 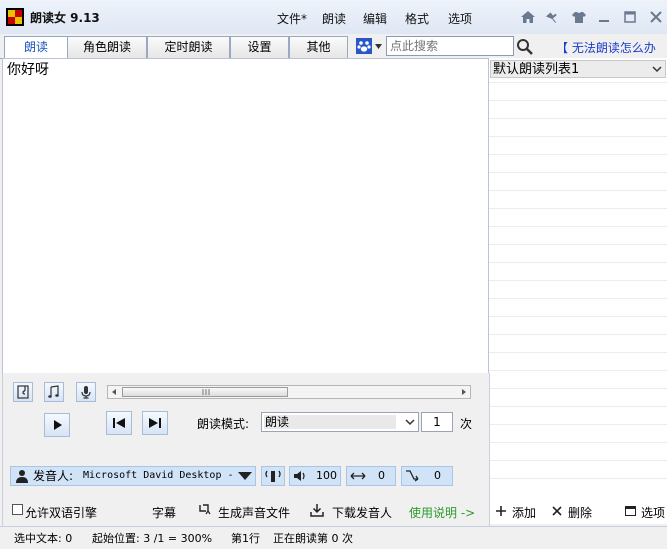 What do you see at coordinates (17, 509) in the screenshot?
I see `bilingual-checkbox` at bounding box center [17, 509].